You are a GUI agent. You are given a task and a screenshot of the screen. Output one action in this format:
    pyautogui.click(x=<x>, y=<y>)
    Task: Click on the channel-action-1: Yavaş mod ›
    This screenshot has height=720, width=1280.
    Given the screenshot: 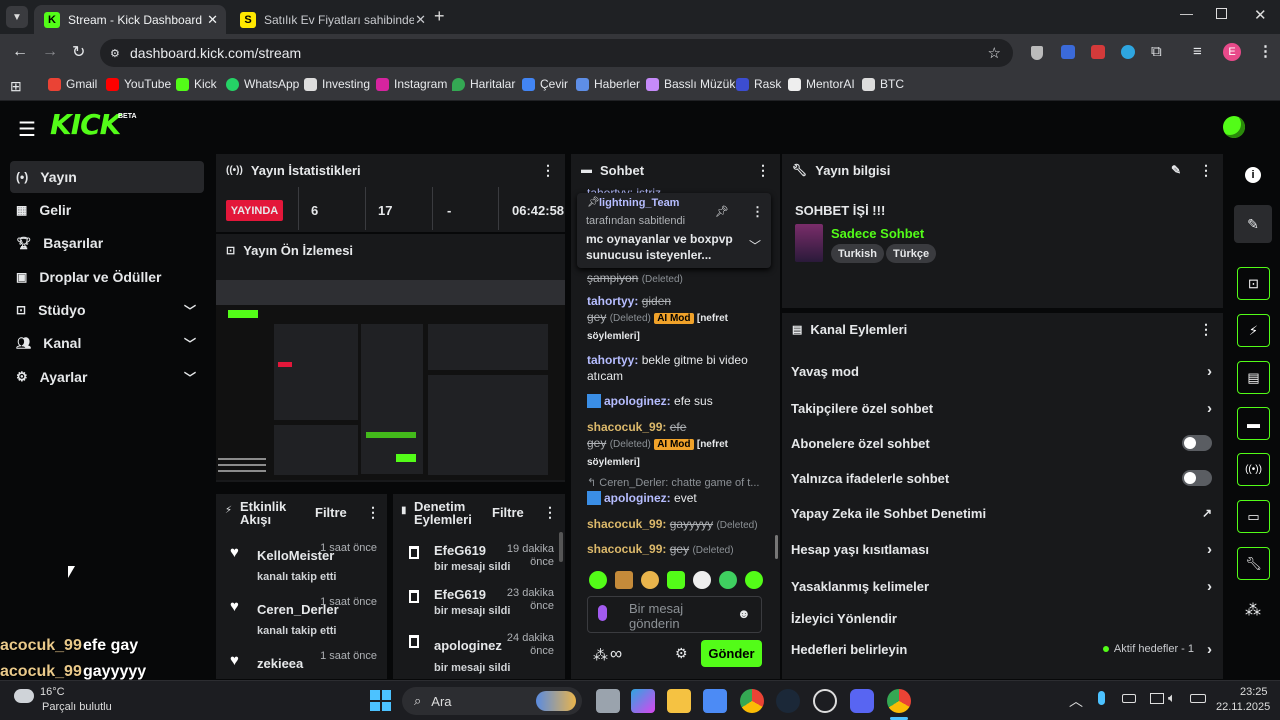 What is the action you would take?
    pyautogui.click(x=1003, y=371)
    